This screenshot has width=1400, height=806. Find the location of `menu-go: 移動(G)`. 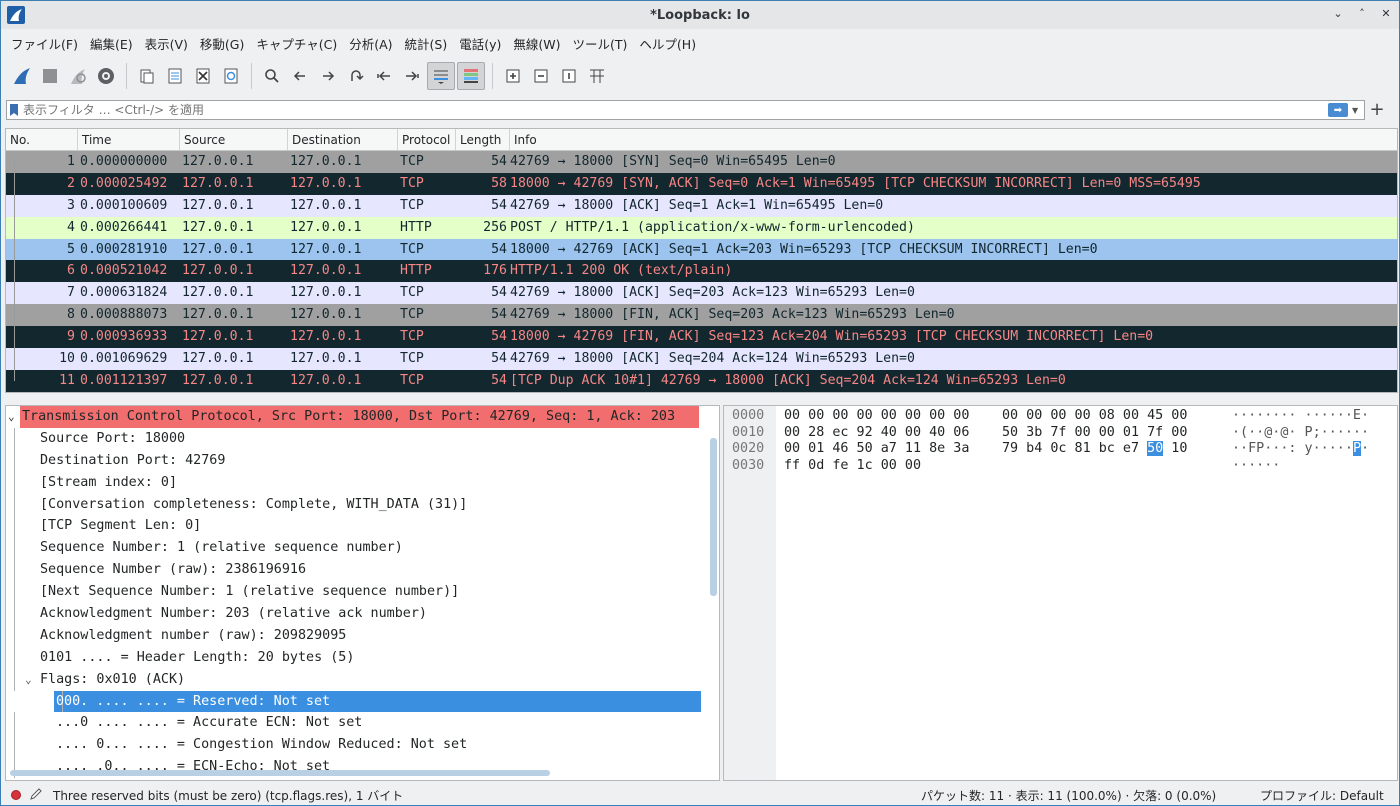

menu-go: 移動(G) is located at coordinates (224, 43).